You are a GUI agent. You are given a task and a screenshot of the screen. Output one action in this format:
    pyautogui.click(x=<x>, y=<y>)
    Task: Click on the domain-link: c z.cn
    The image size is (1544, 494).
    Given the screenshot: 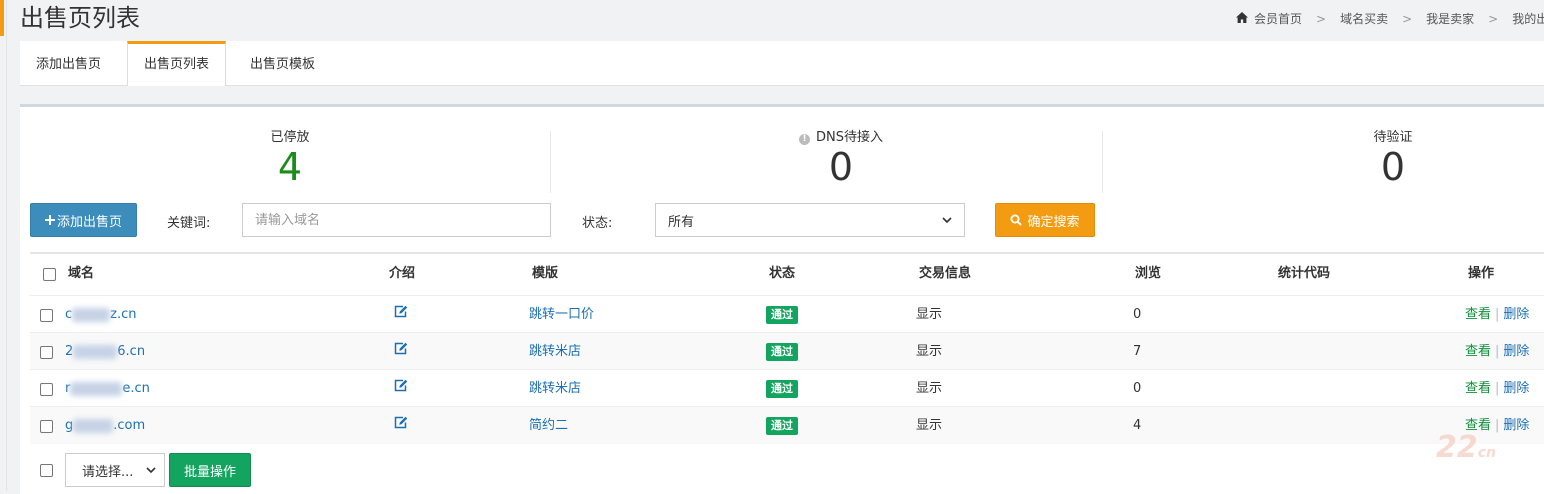 What is the action you would take?
    pyautogui.click(x=101, y=314)
    